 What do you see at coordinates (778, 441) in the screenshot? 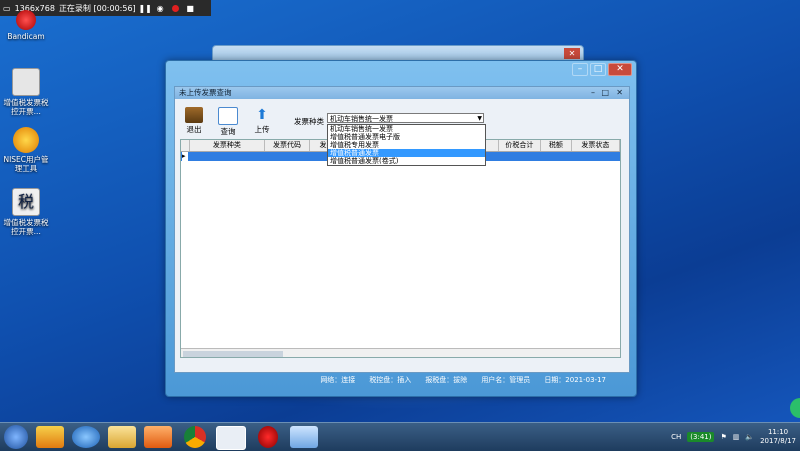
I see `clock-date: 2017/8/17` at bounding box center [778, 441].